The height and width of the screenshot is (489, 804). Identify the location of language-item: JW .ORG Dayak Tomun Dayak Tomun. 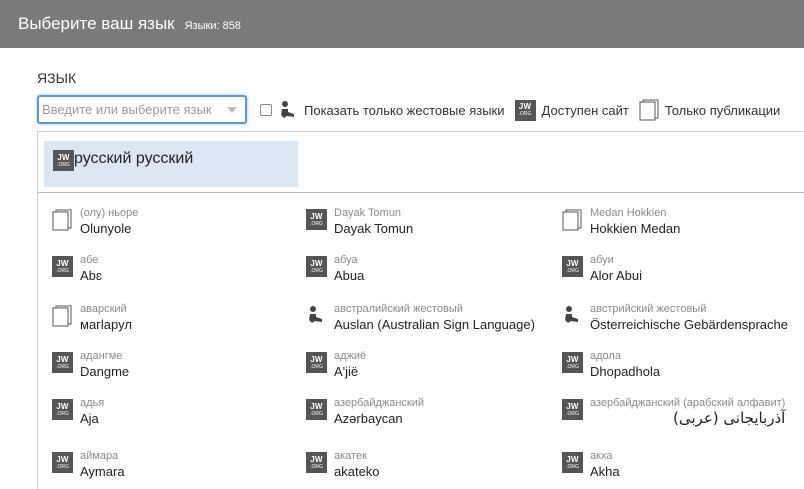
(359, 222).